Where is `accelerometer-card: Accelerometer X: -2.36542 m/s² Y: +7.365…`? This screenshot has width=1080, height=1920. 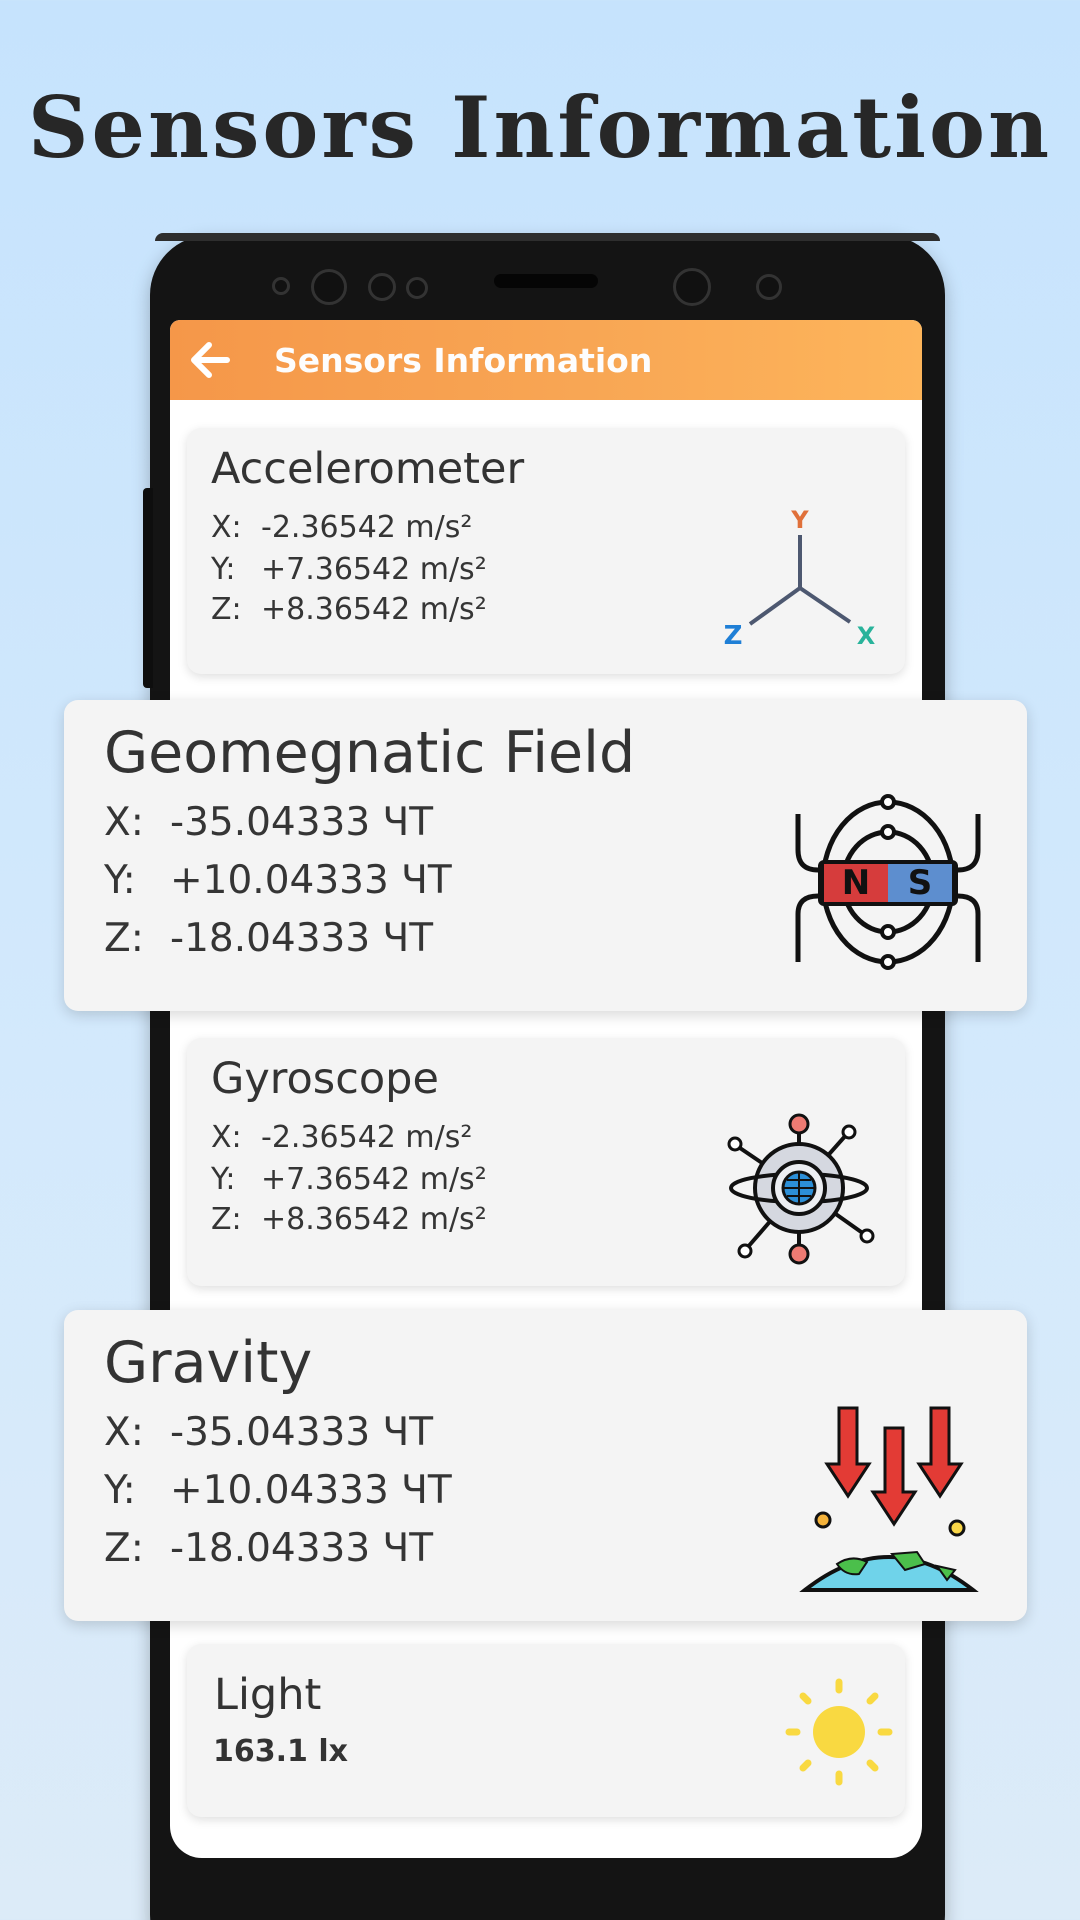 accelerometer-card: Accelerometer X: -2.36542 m/s² Y: +7.365… is located at coordinates (546, 551).